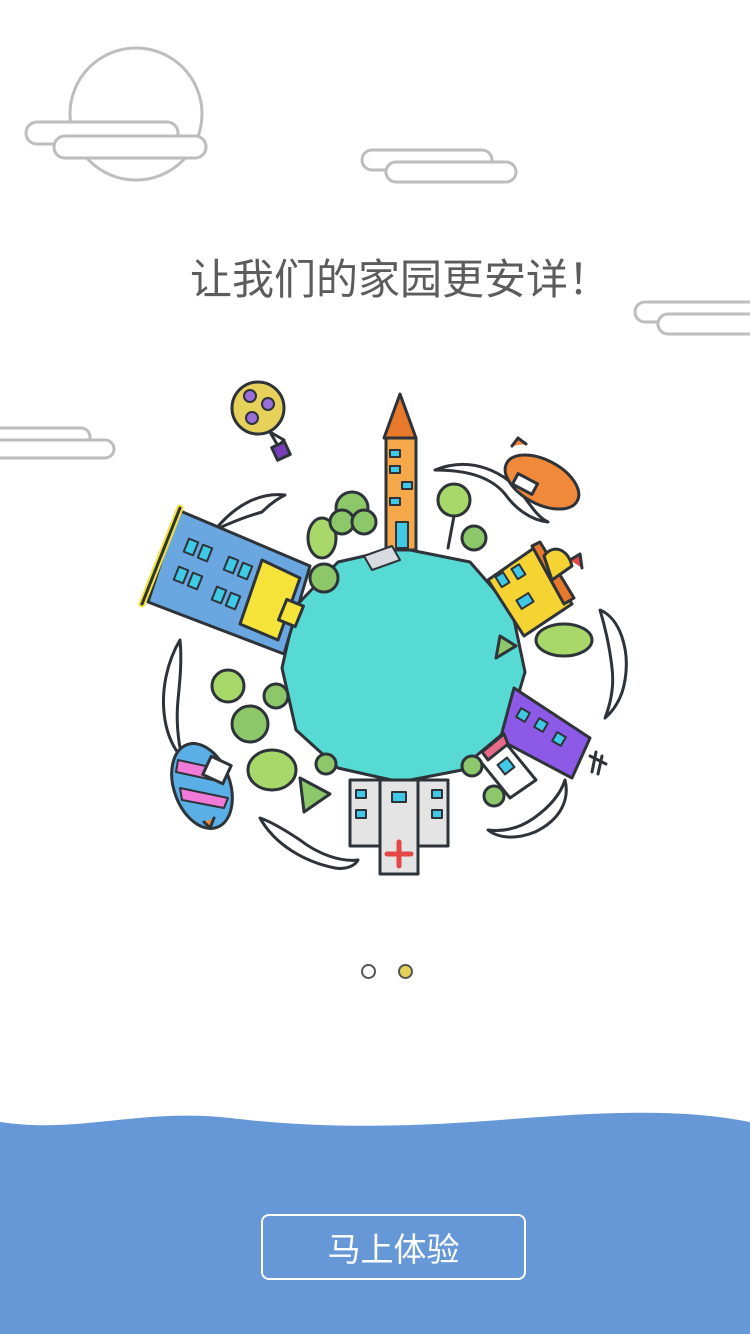 This screenshot has width=750, height=1334. What do you see at coordinates (405, 971) in the screenshot?
I see `page-dot-2-active` at bounding box center [405, 971].